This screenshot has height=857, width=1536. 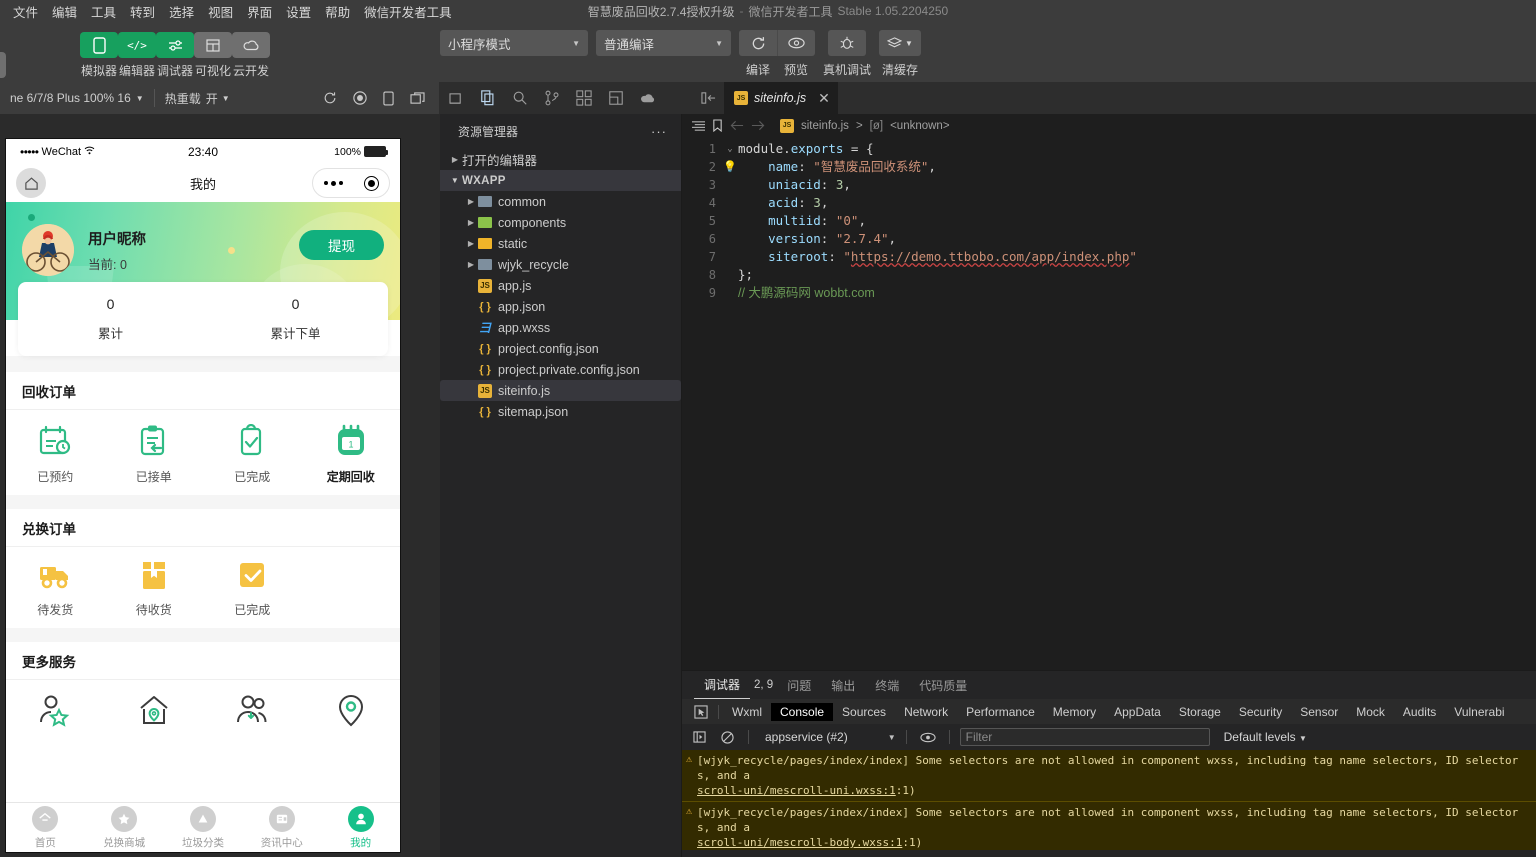 I want to click on devtools-tab-appdata: AppData, so click(x=1137, y=712).